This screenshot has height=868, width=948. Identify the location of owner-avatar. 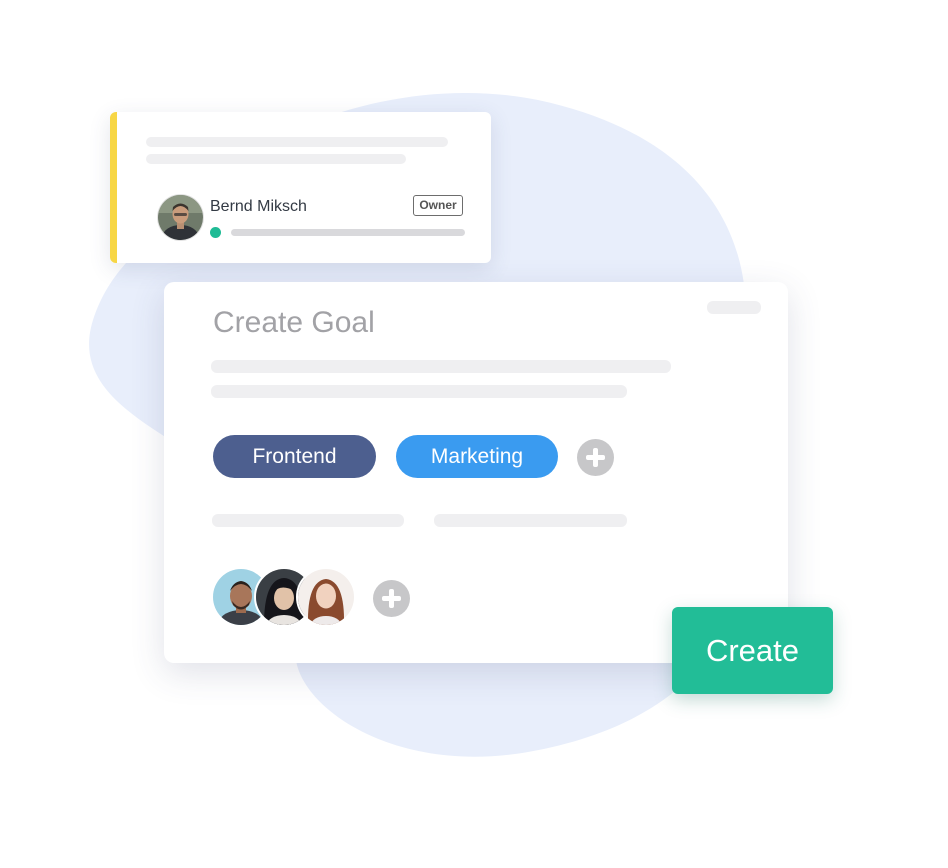
(180, 217).